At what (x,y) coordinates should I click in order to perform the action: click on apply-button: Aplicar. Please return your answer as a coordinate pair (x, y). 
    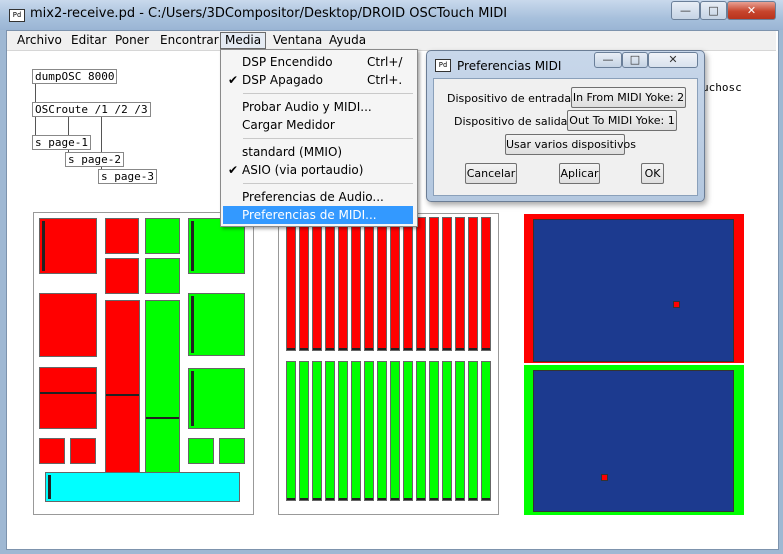
    Looking at the image, I should click on (579, 173).